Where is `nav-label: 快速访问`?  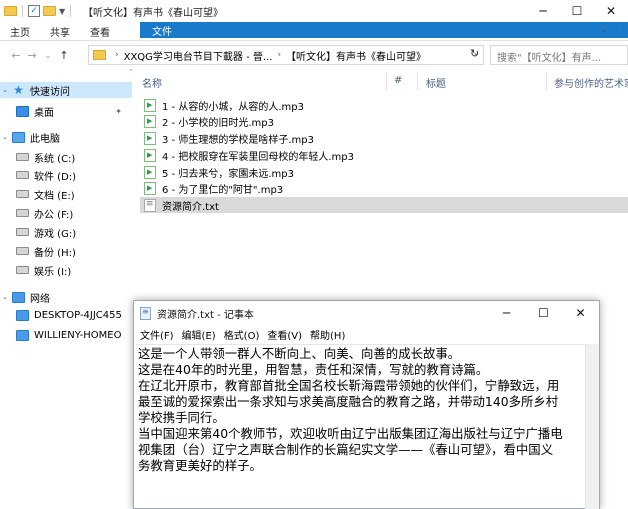
nav-label: 快速访问 is located at coordinates (50, 92).